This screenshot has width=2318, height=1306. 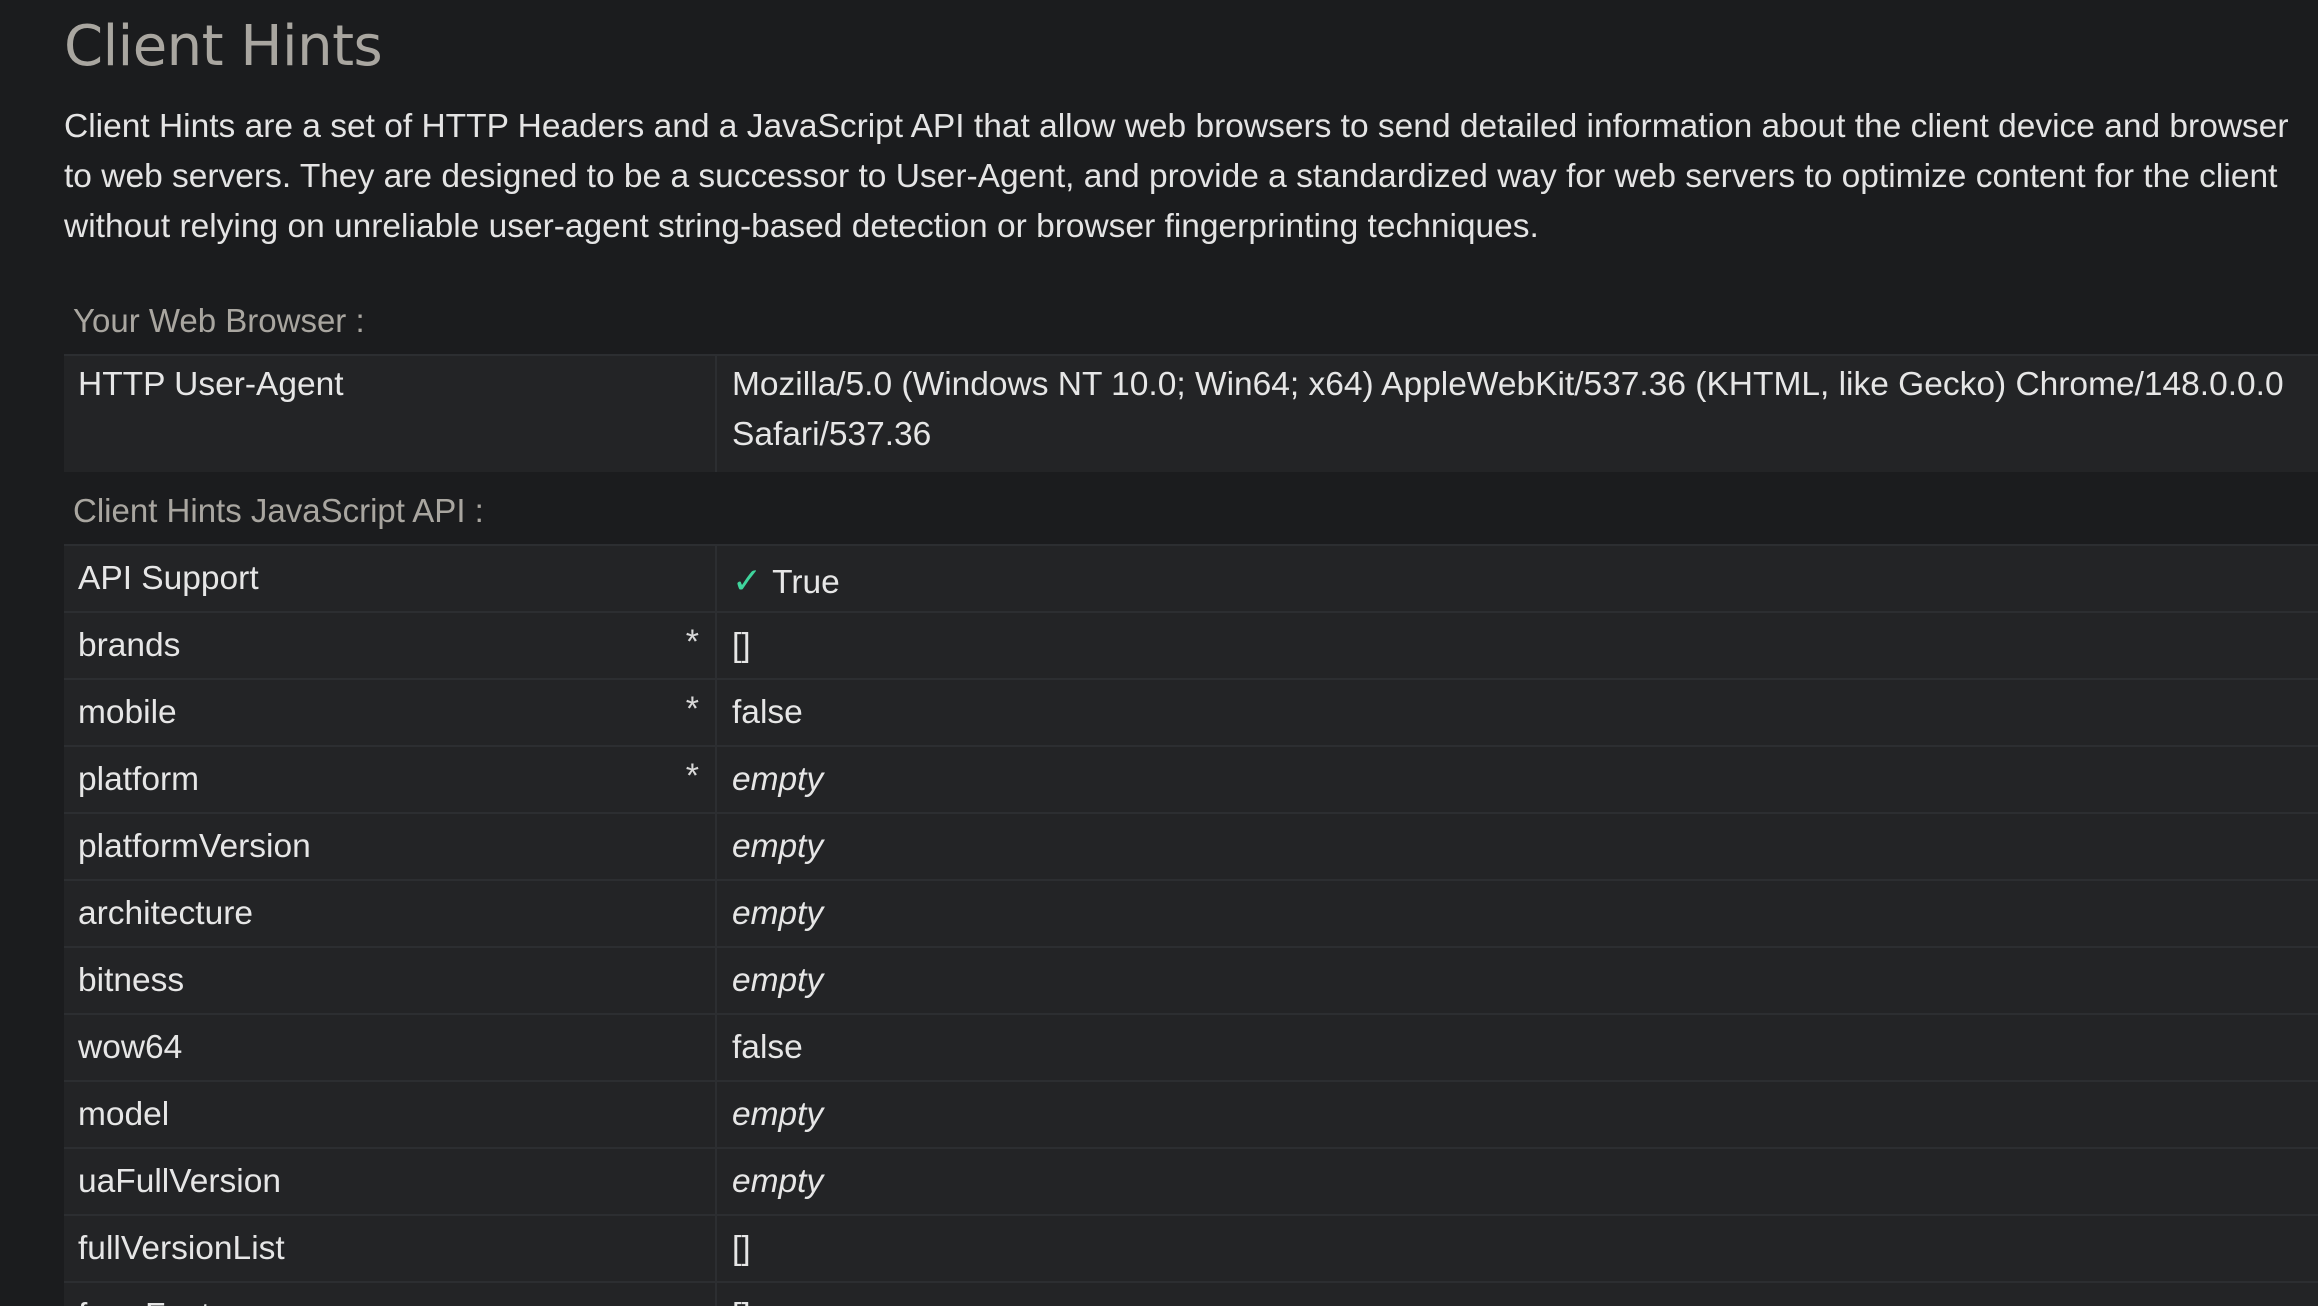 I want to click on table-row: platformVersion empty, so click(x=1191, y=846).